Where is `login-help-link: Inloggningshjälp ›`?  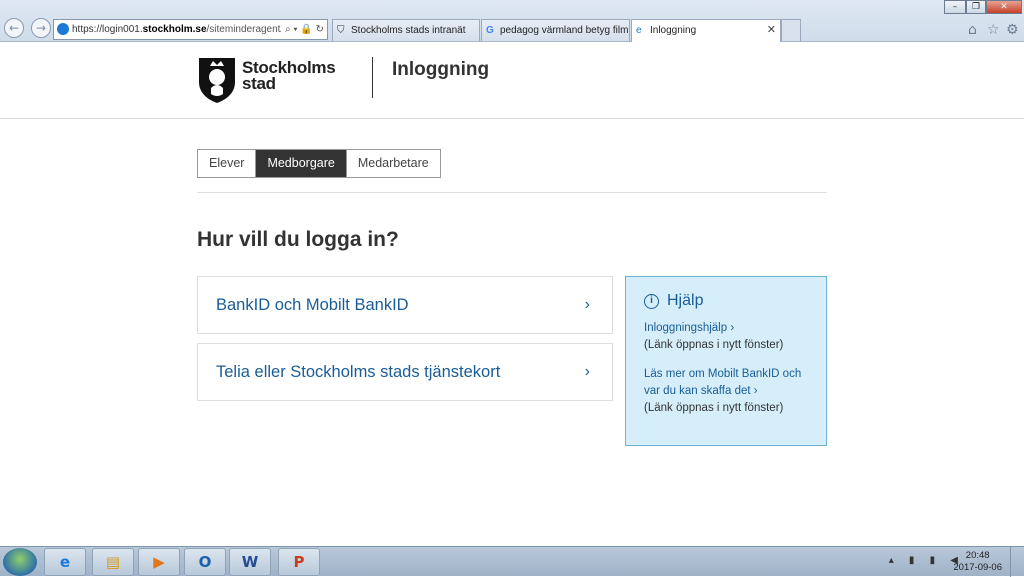
login-help-link: Inloggningshjälp › is located at coordinates (726, 328).